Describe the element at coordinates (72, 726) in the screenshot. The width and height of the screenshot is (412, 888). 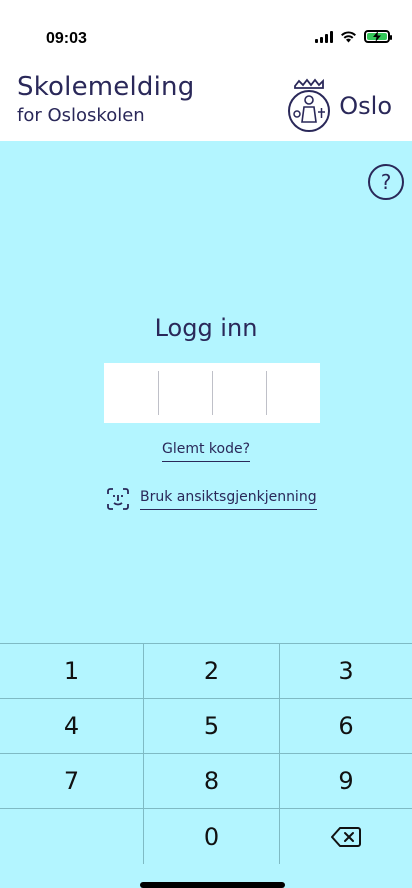
I see `key-4: 4` at that location.